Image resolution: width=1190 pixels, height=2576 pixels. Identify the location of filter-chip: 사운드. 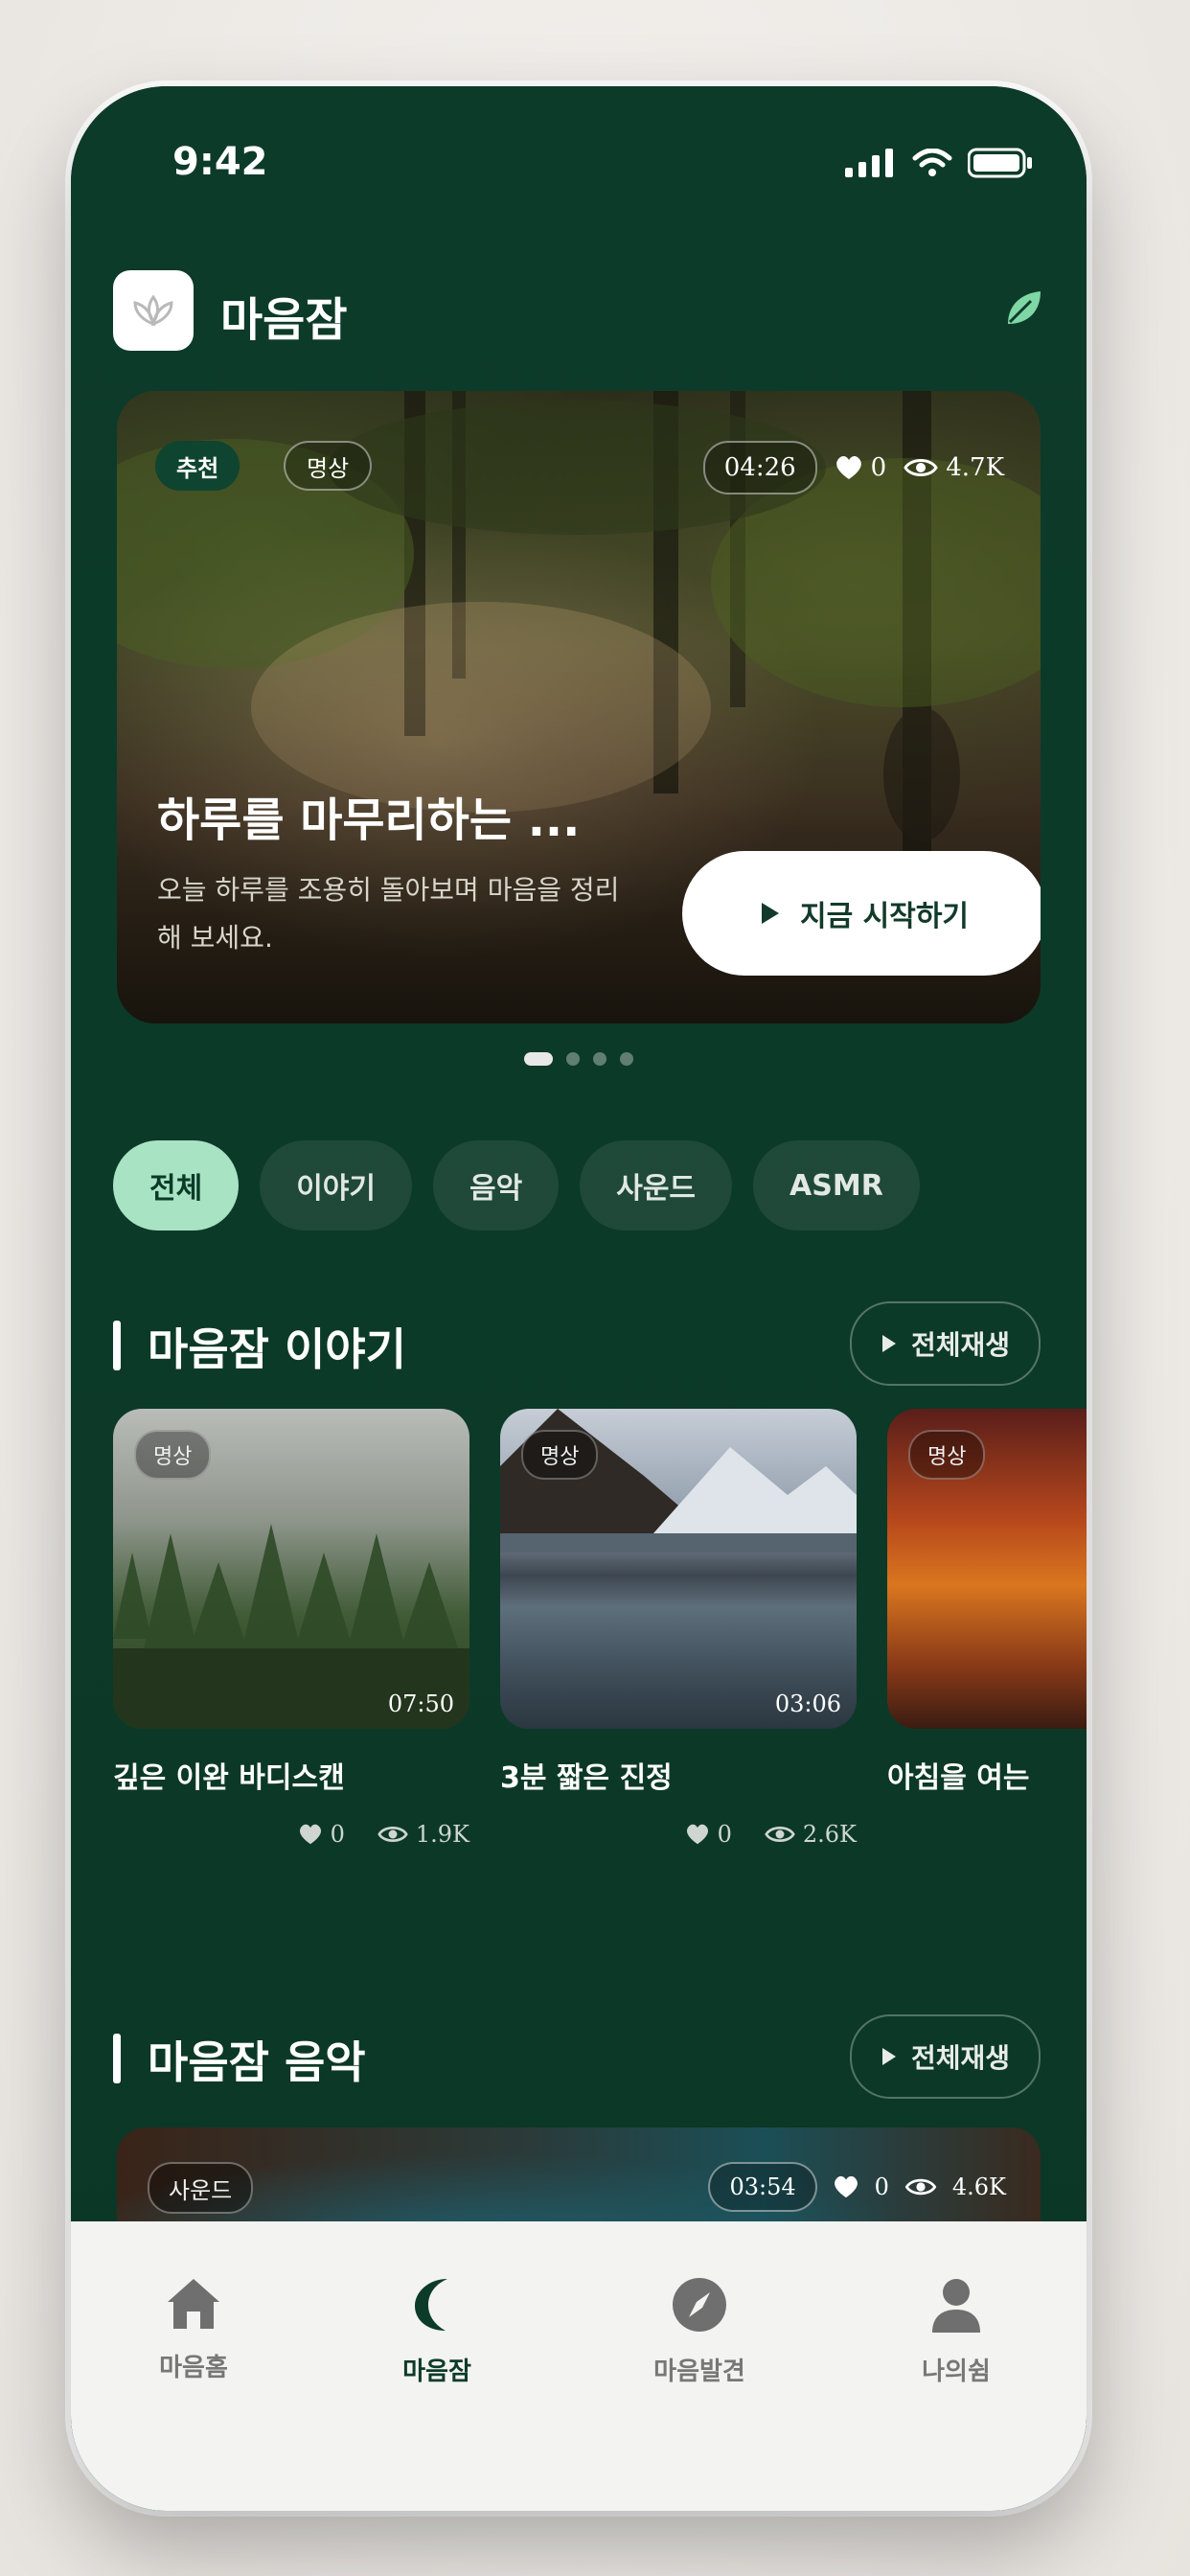
(656, 1185).